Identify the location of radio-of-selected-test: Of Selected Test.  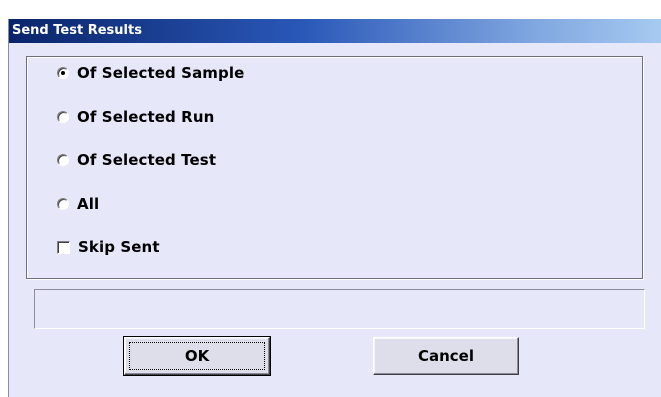
(136, 160).